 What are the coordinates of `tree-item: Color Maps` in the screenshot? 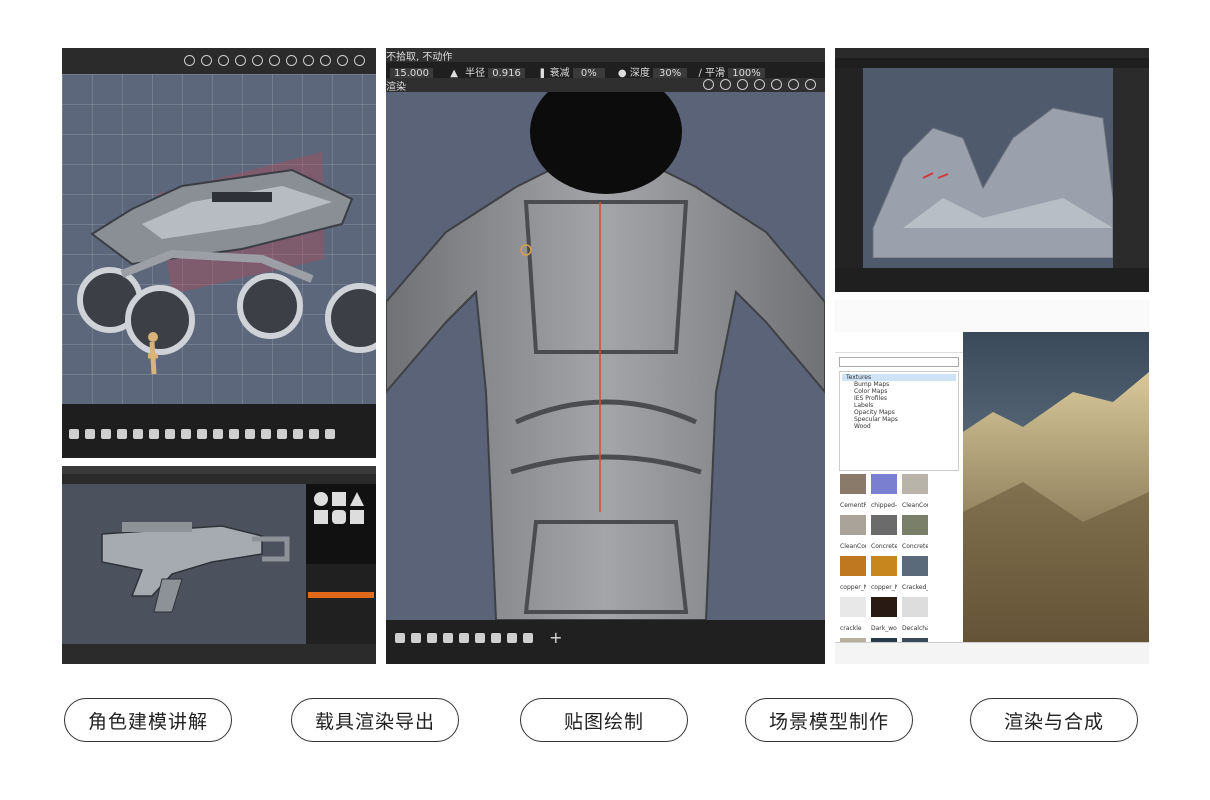 It's located at (899, 391).